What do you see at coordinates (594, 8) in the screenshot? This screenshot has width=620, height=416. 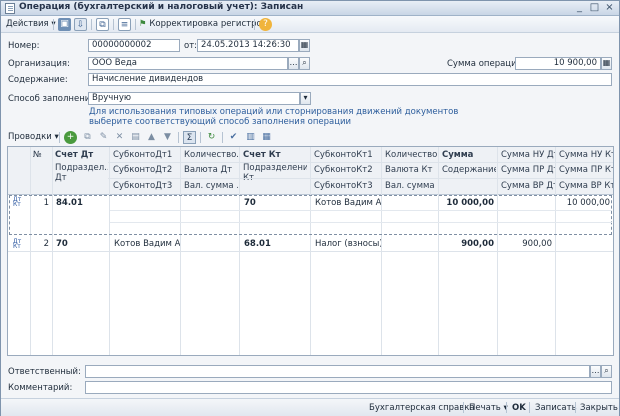 I see `maximize-button: □` at bounding box center [594, 8].